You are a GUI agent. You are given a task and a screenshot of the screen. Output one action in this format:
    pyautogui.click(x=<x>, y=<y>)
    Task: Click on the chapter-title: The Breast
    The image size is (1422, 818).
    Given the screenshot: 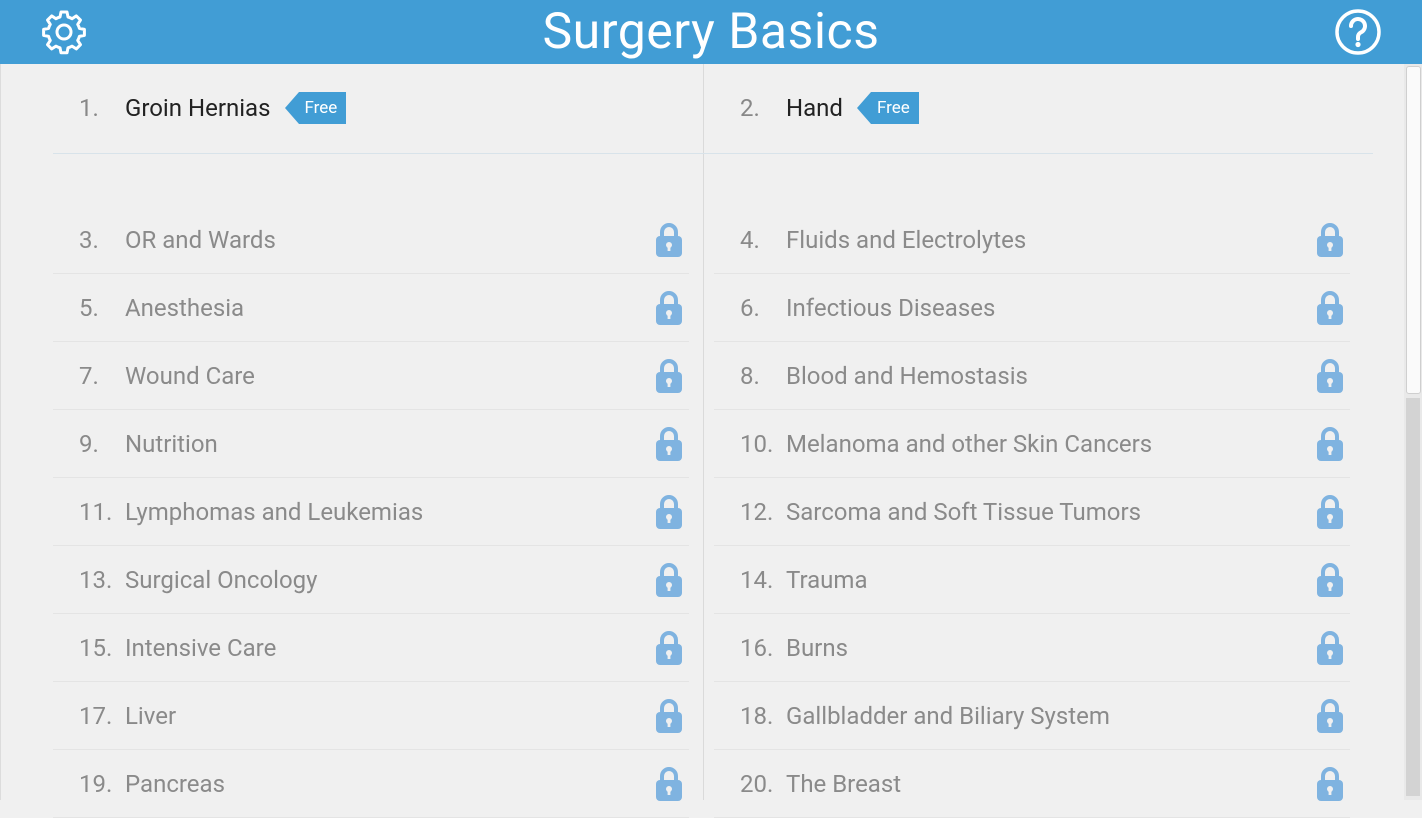 What is the action you would take?
    pyautogui.click(x=844, y=783)
    